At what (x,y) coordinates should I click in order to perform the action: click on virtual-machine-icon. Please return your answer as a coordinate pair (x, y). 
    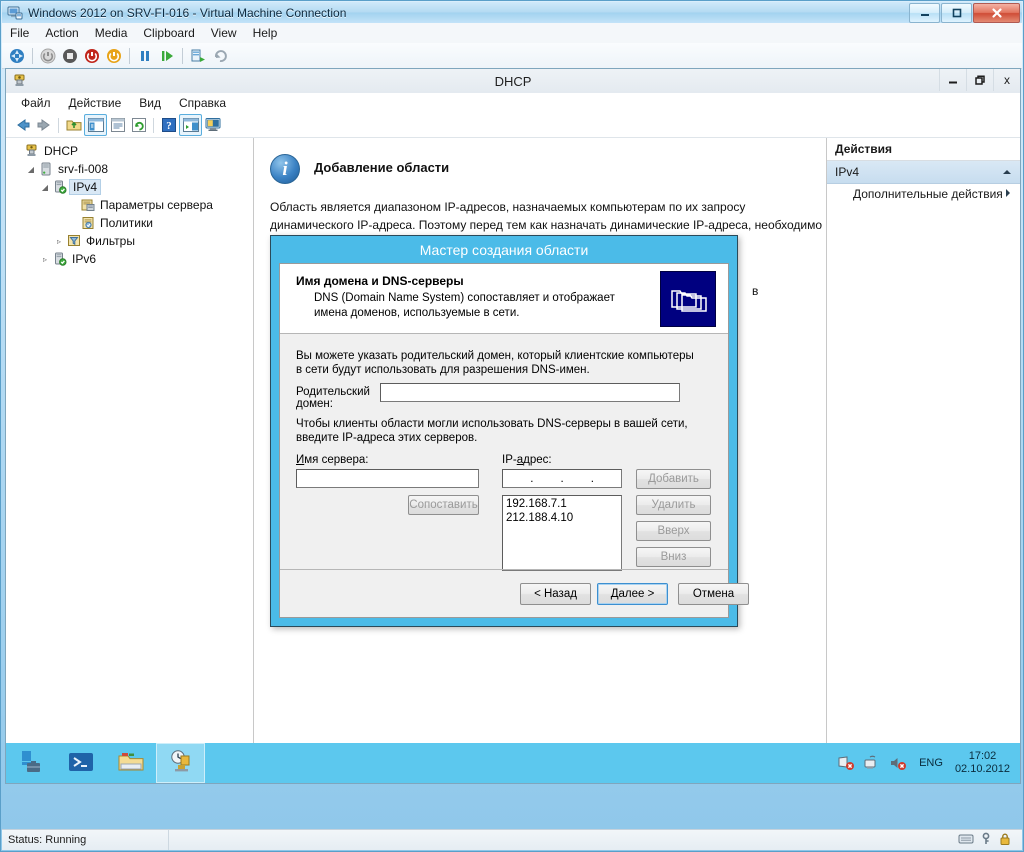
    Looking at the image, I should click on (15, 13).